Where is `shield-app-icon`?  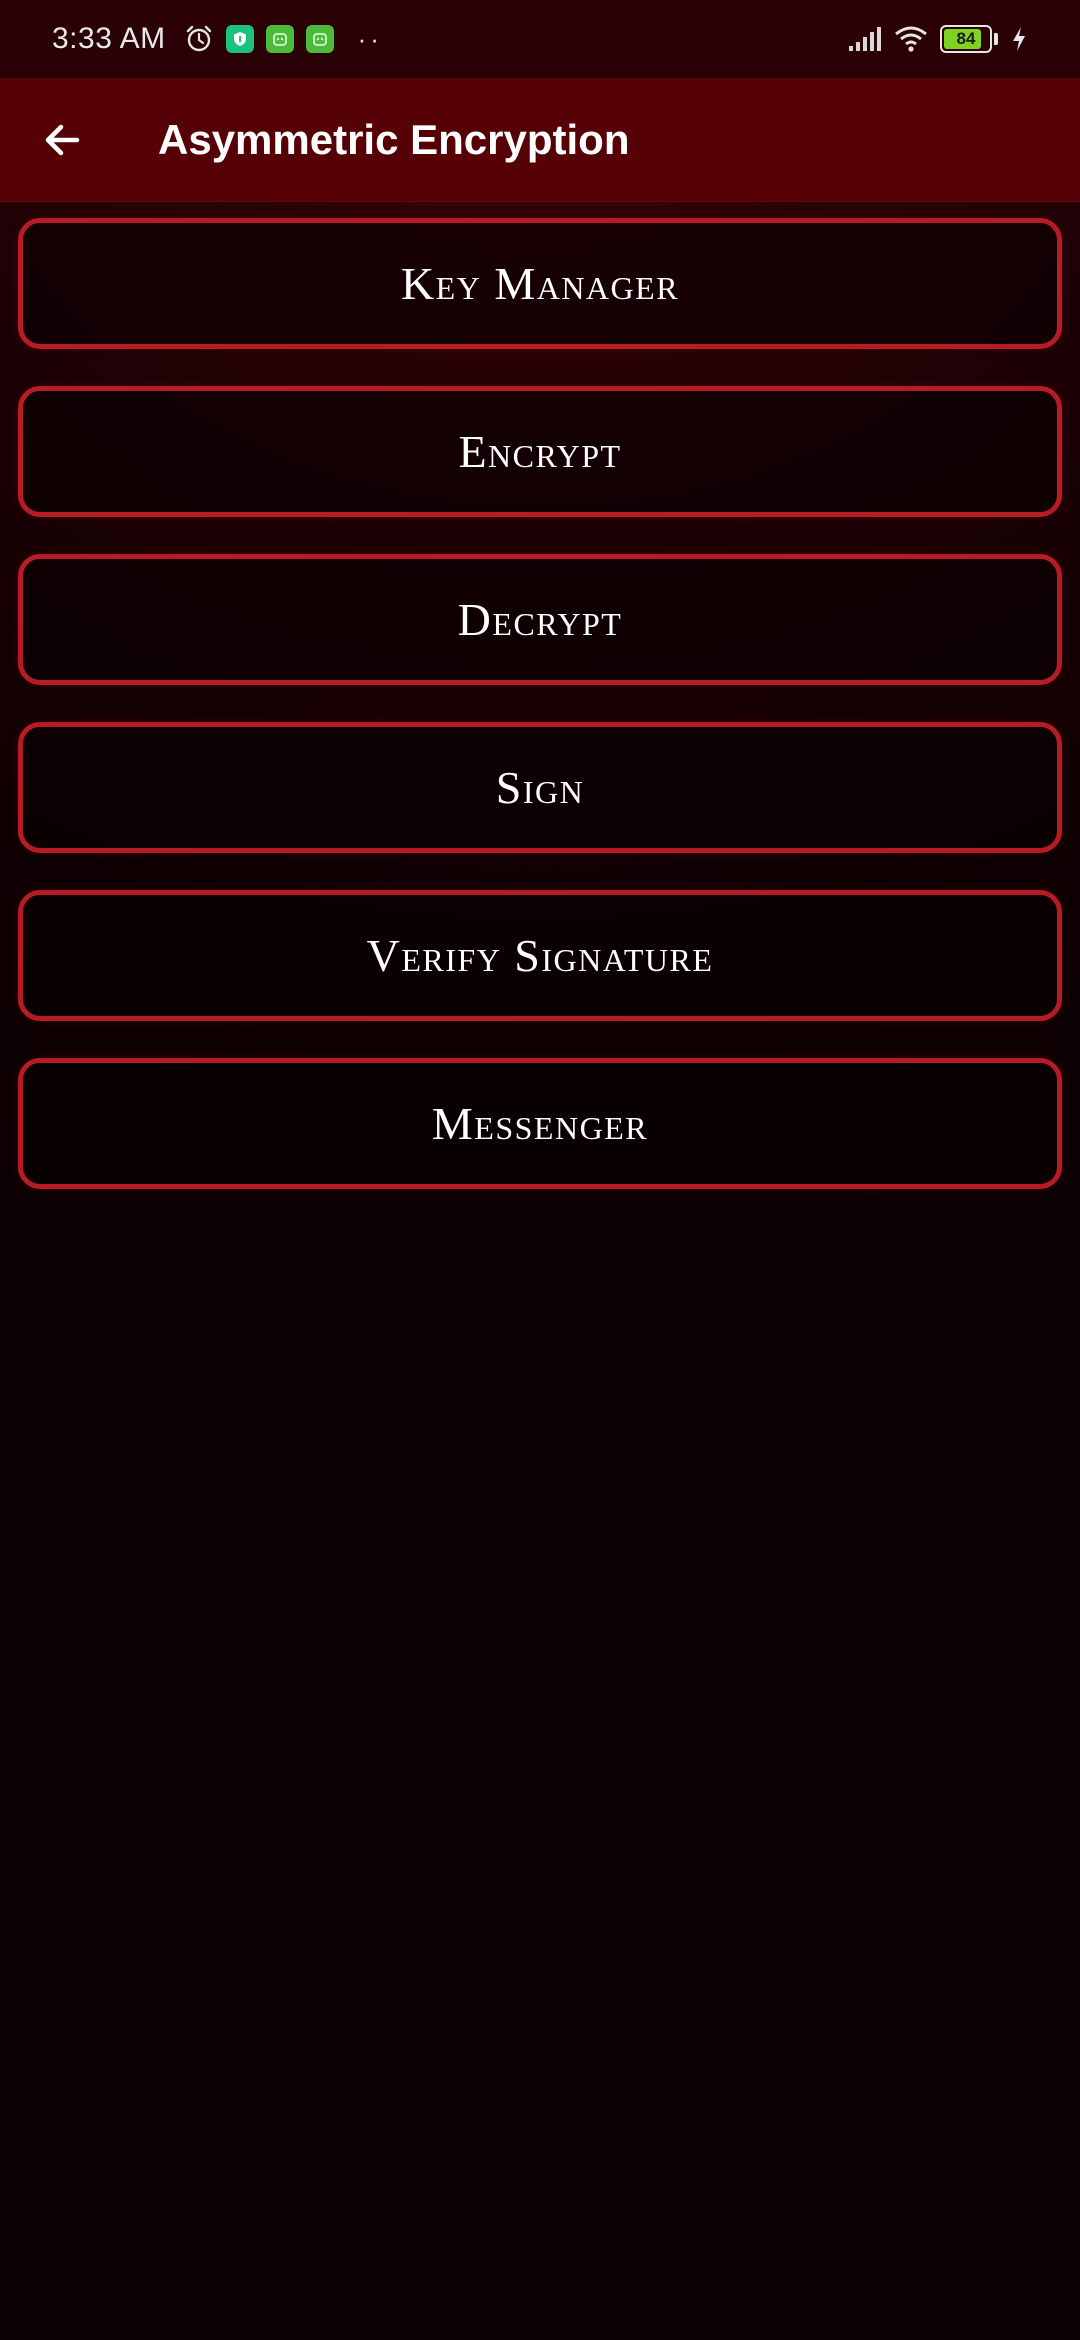 shield-app-icon is located at coordinates (239, 39).